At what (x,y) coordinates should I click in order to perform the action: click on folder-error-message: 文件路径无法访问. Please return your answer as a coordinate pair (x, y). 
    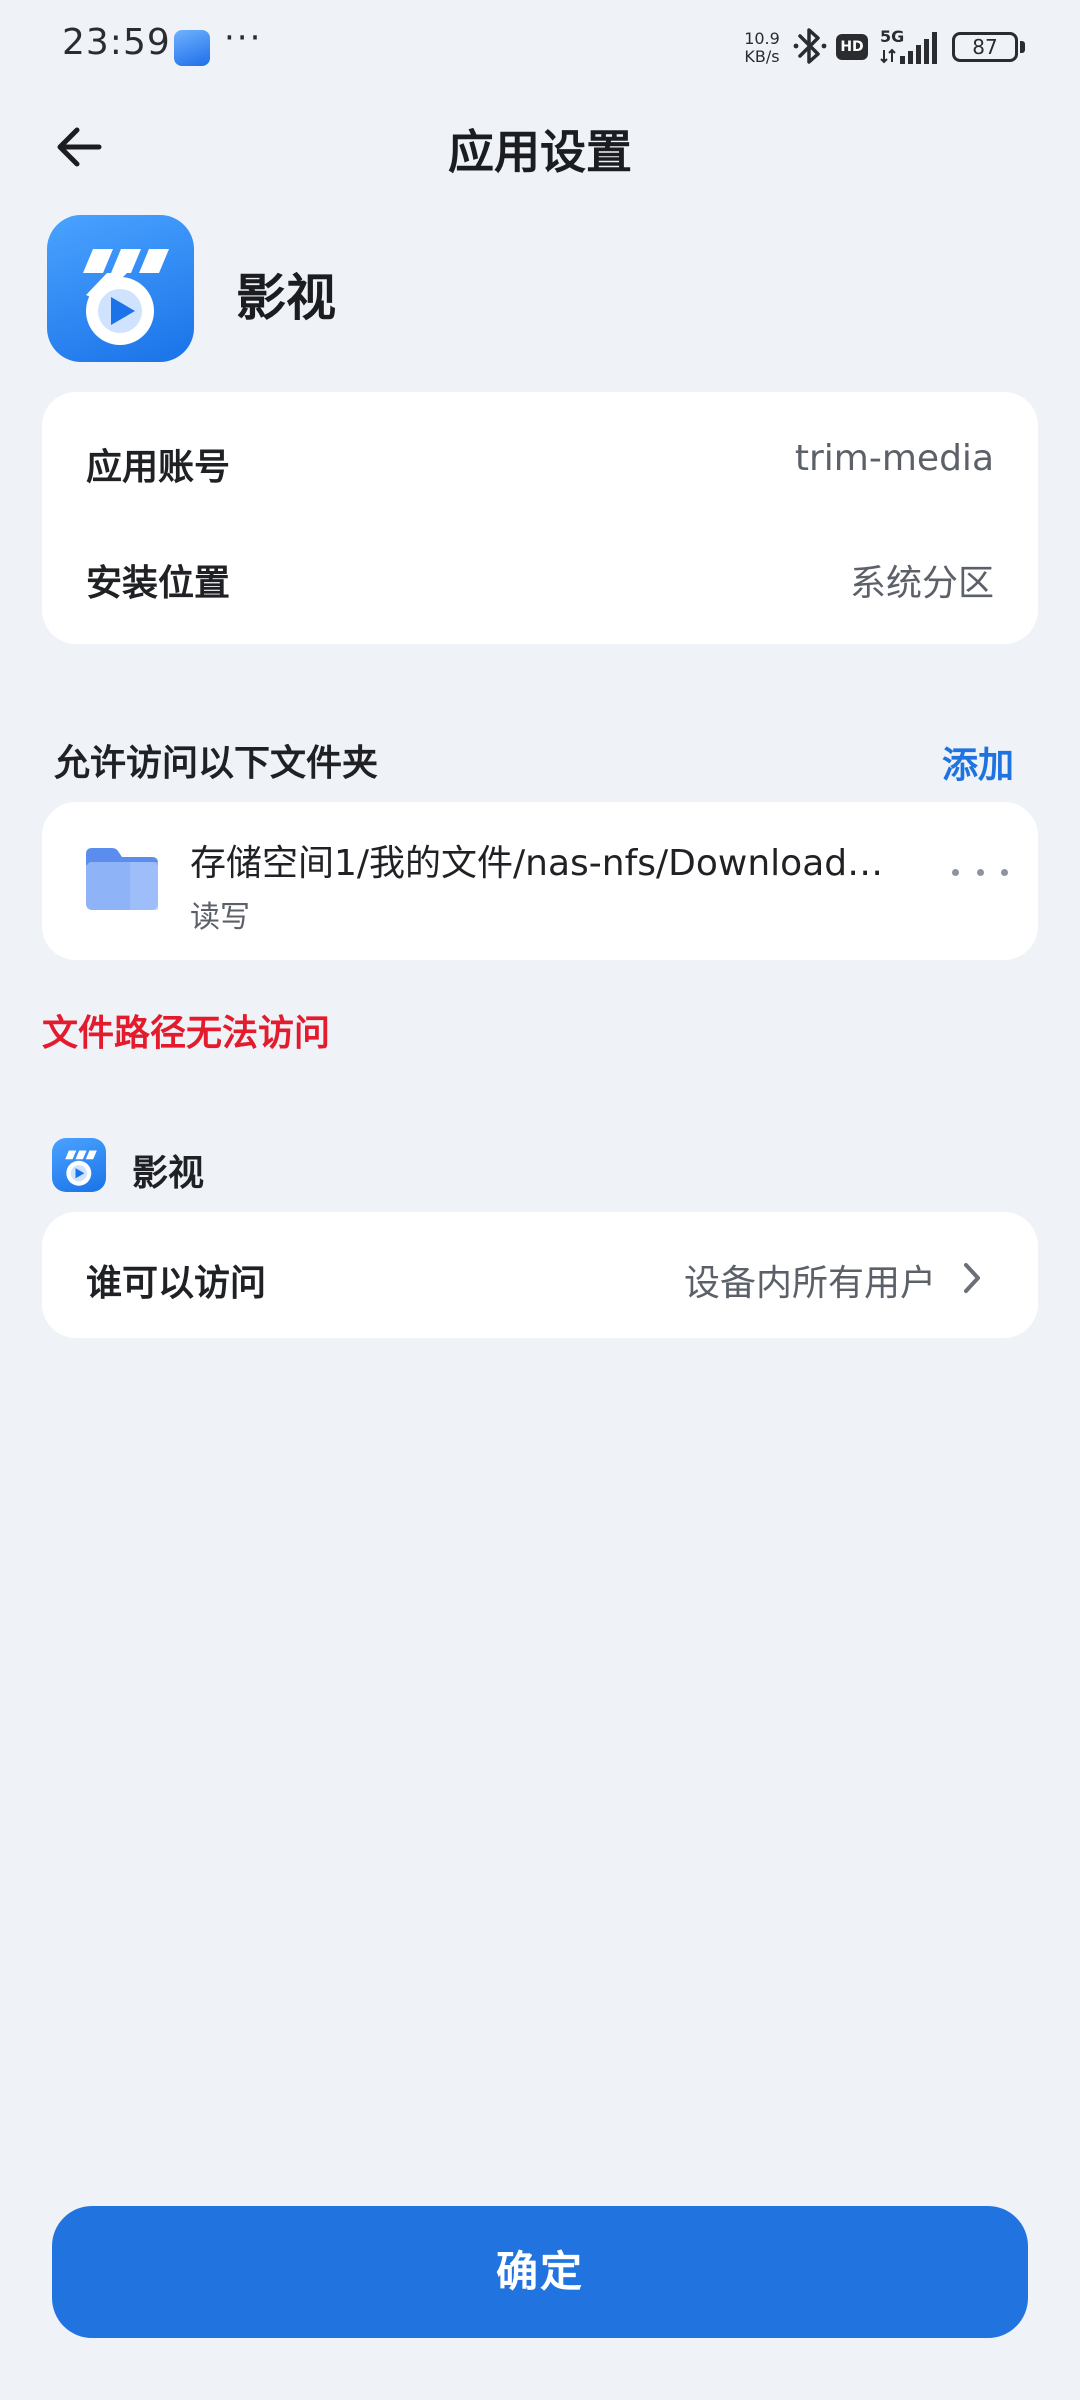
    Looking at the image, I should click on (186, 1033).